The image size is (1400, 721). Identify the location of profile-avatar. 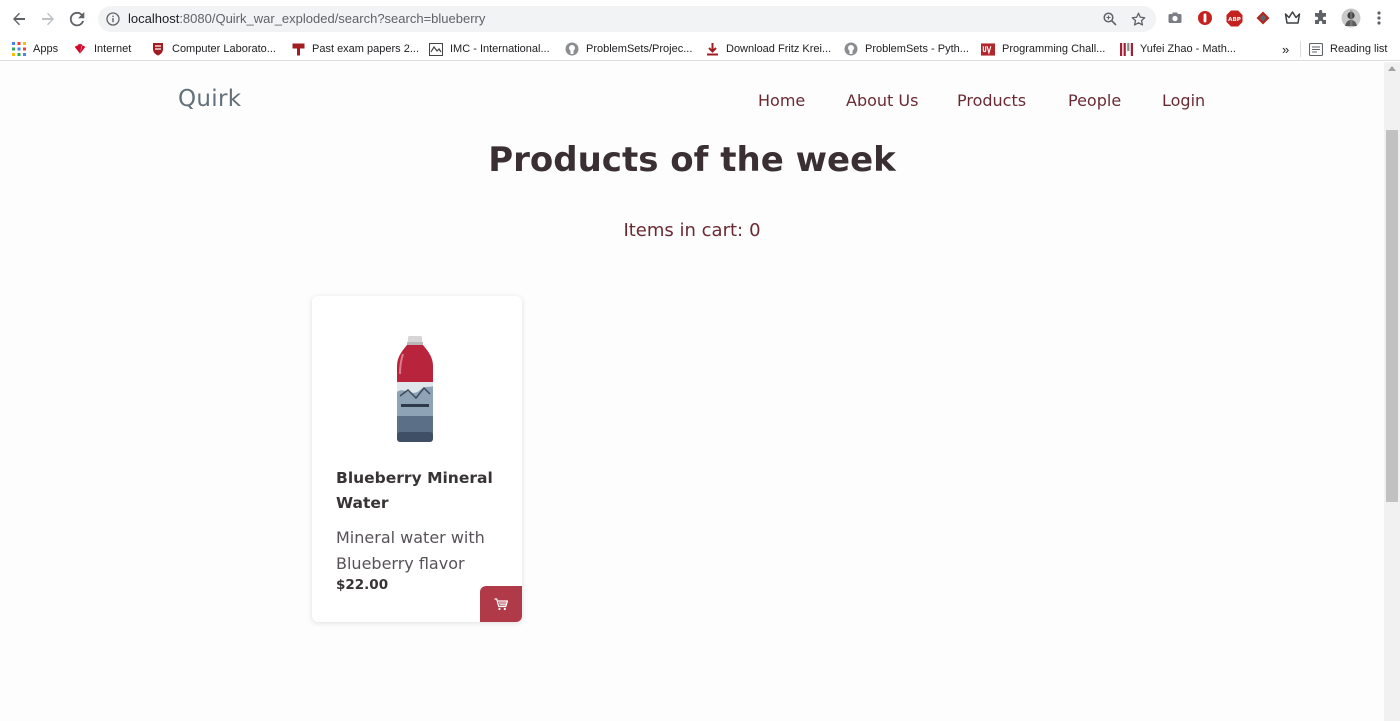
(1351, 18).